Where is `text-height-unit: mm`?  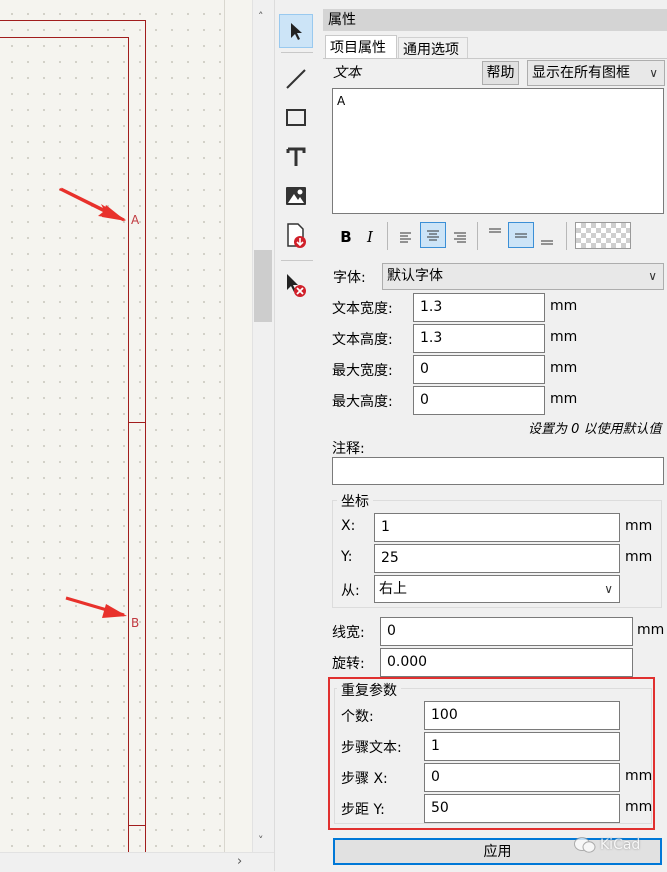 text-height-unit: mm is located at coordinates (564, 337).